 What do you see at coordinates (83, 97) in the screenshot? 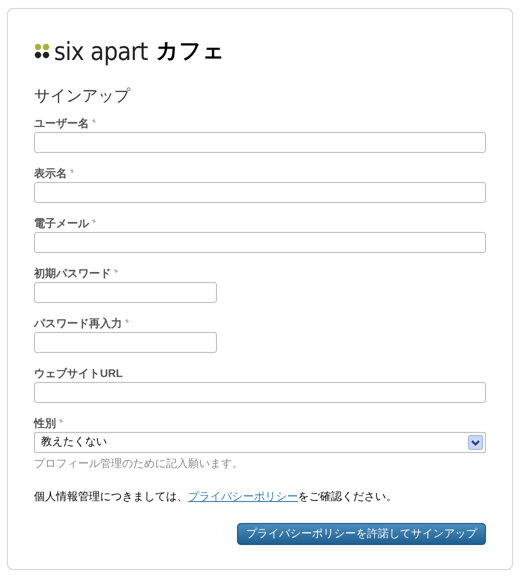
I see `page-heading: サインアップ` at bounding box center [83, 97].